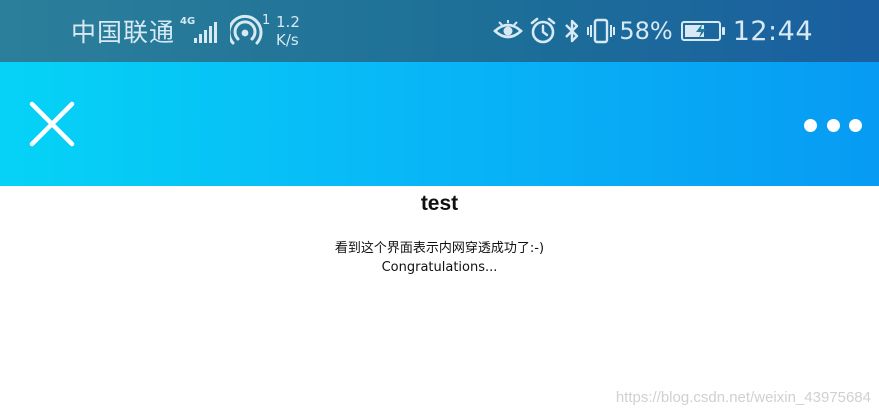 Image resolution: width=879 pixels, height=414 pixels. Describe the element at coordinates (287, 40) in the screenshot. I see `speed-unit: K/s` at that location.